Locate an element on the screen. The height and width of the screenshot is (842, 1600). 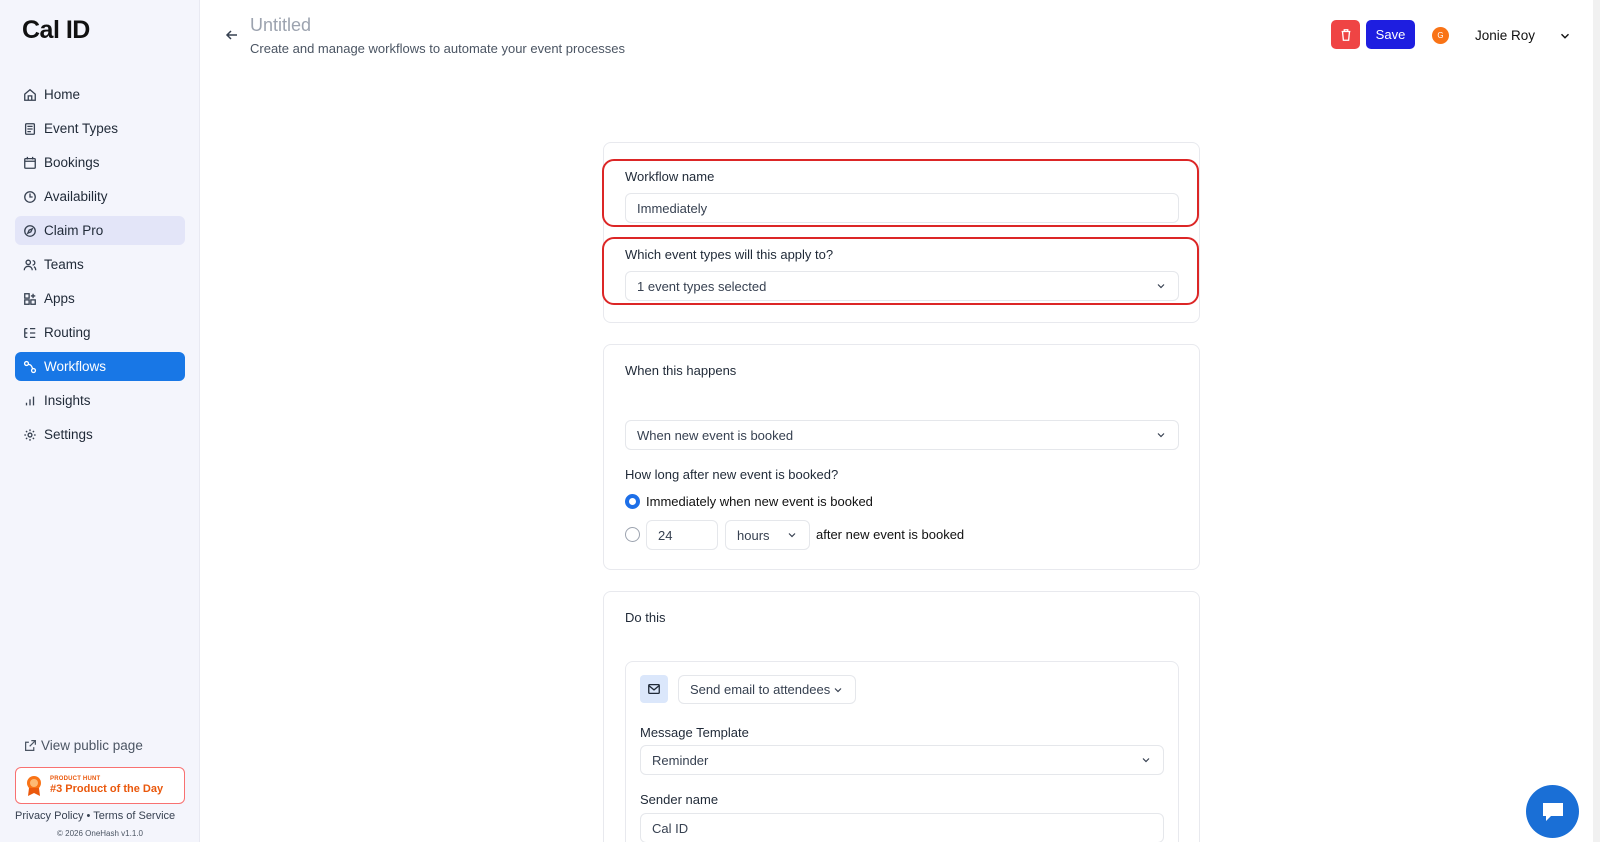
sidebar-item-label: Claim Pro is located at coordinates (74, 230).